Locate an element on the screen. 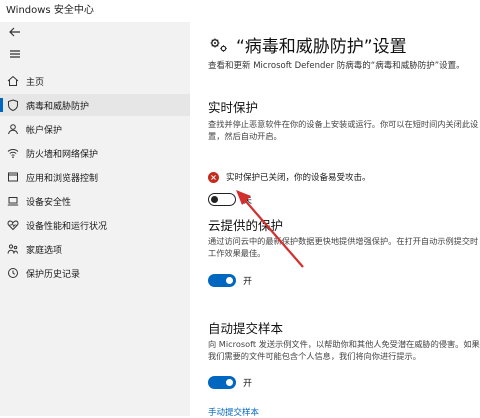 This screenshot has width=480, height=418. sidebar-item-label: 防火墙和网络保护 is located at coordinates (62, 154).